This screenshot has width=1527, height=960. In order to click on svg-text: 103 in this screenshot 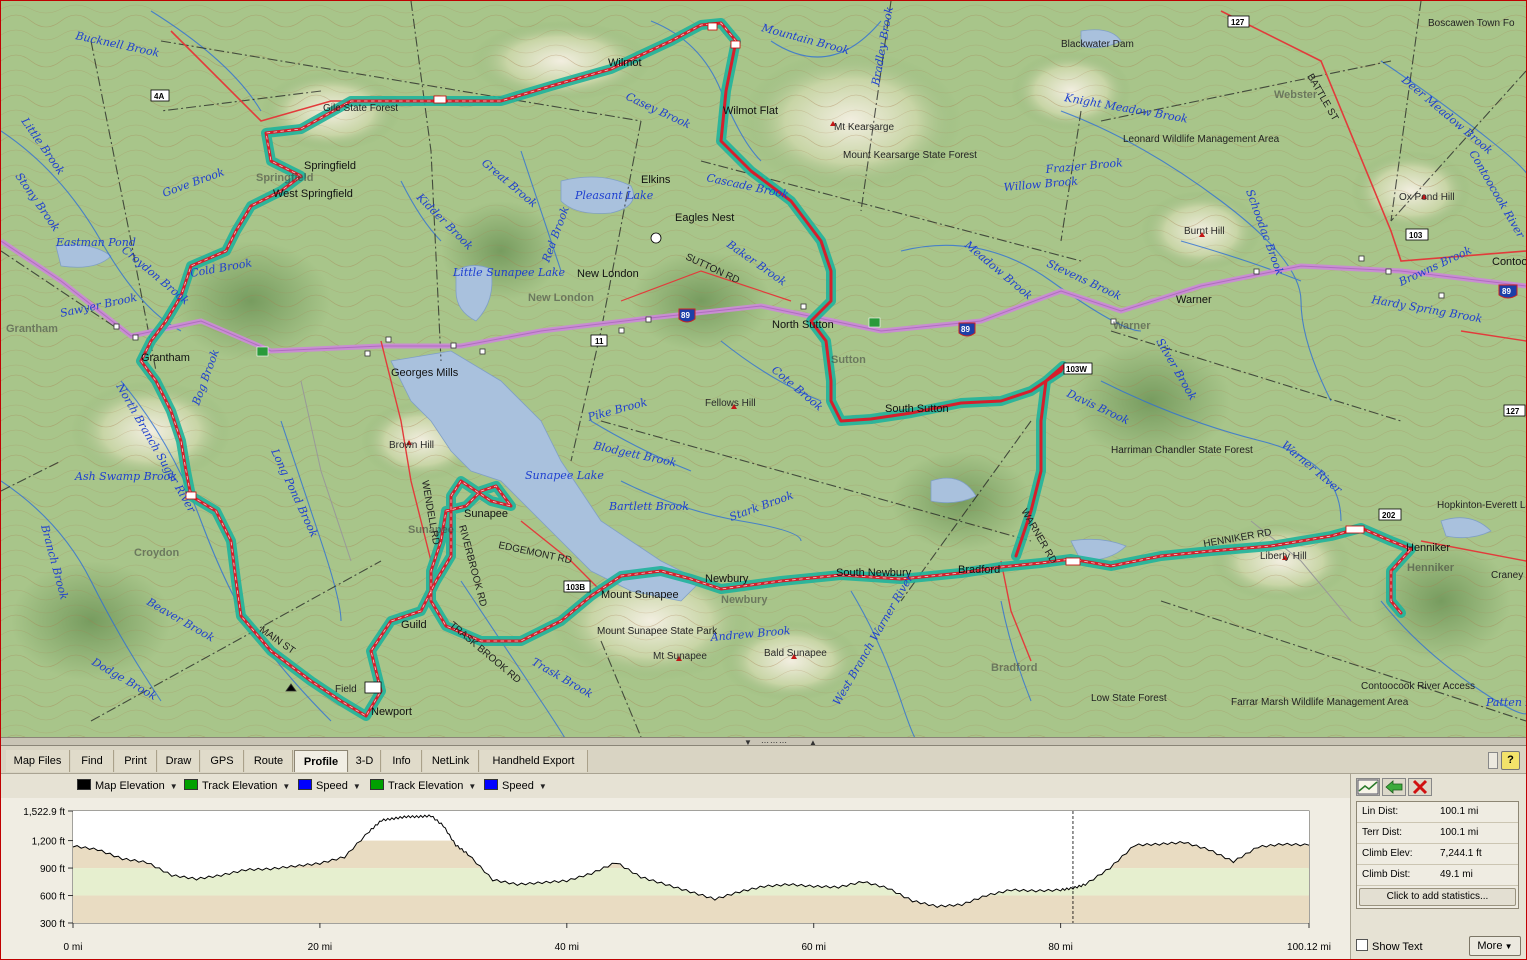, I will do `click(1416, 235)`.